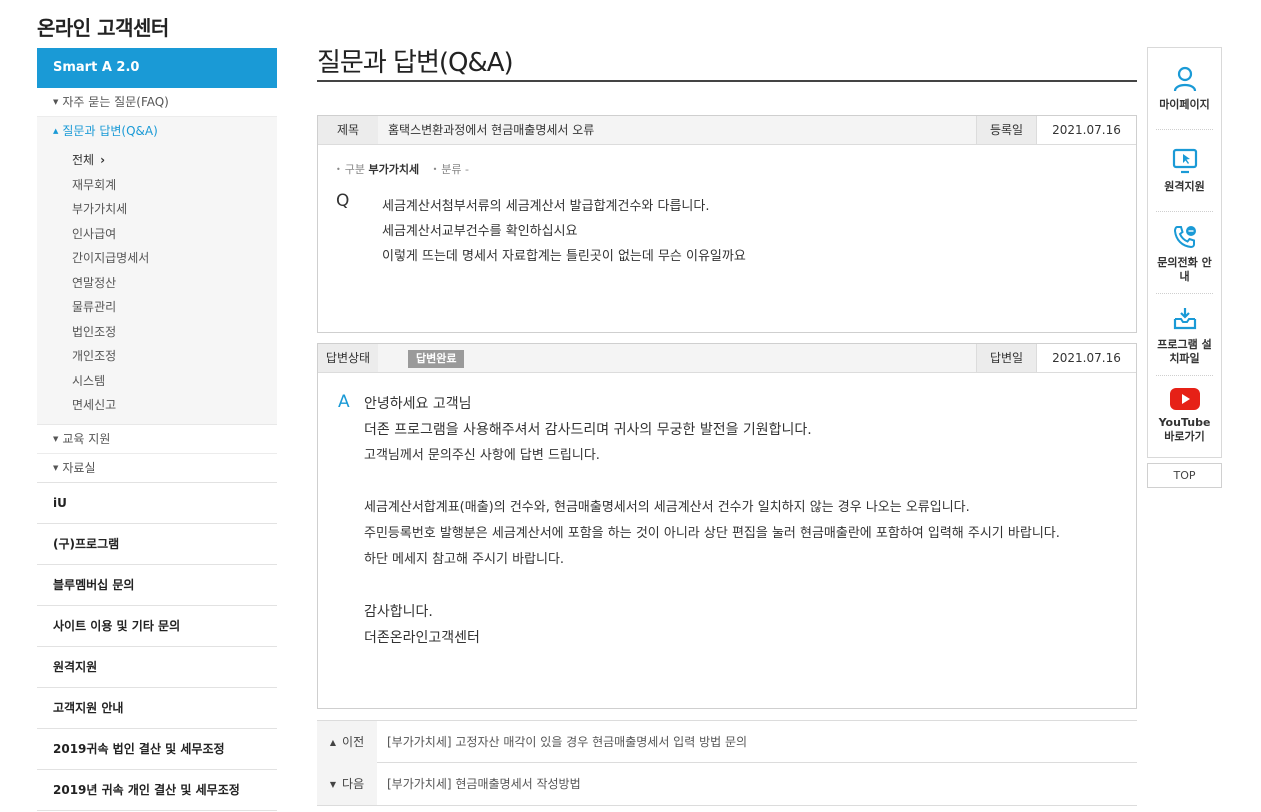 This screenshot has width=1261, height=812. I want to click on sidebar-subitem-label: 전체, so click(83, 160).